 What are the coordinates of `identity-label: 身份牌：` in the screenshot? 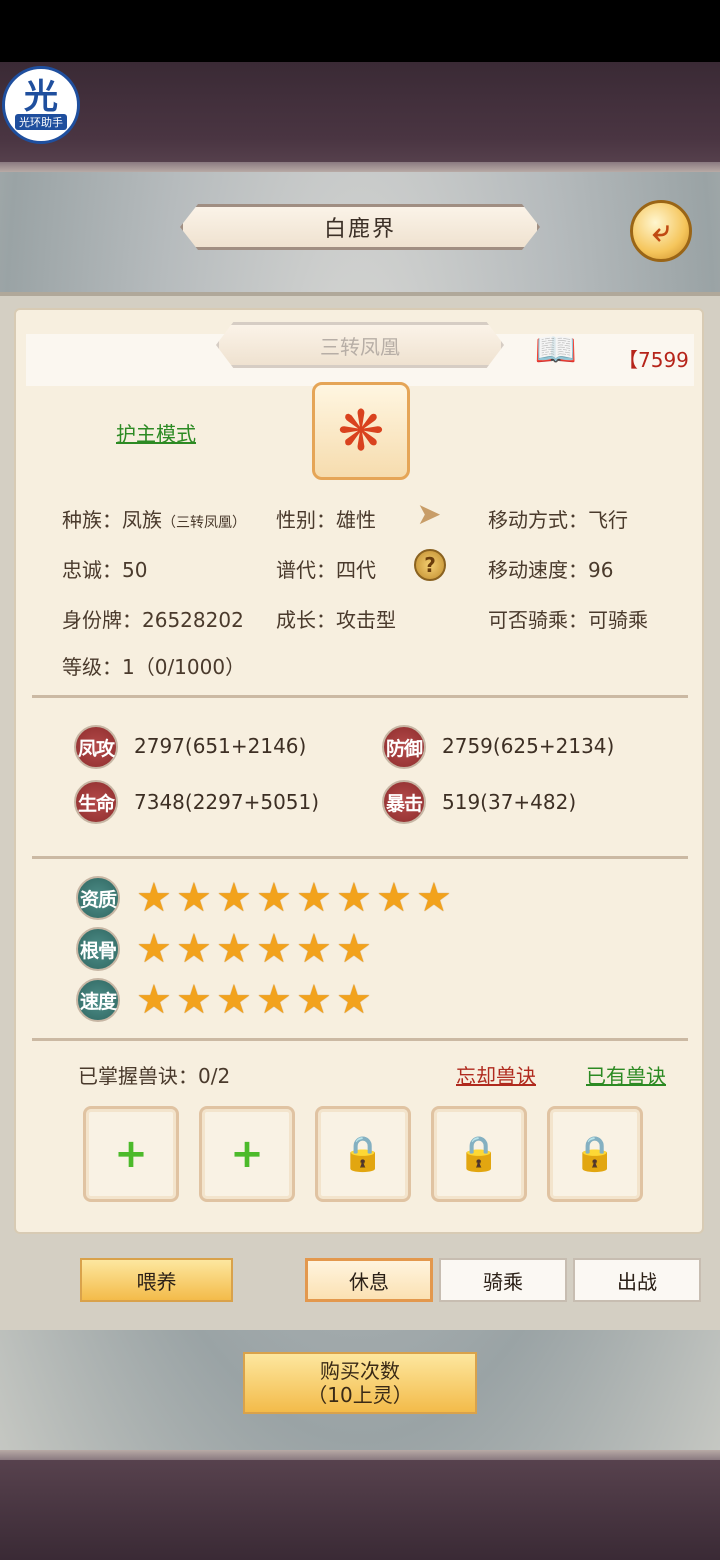 It's located at (102, 620).